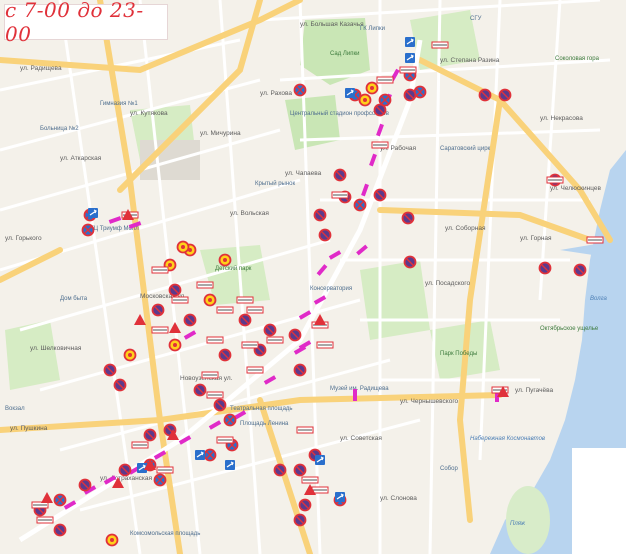  What do you see at coordinates (249, 213) in the screenshot?
I see `street-label: ул. Вольская` at bounding box center [249, 213].